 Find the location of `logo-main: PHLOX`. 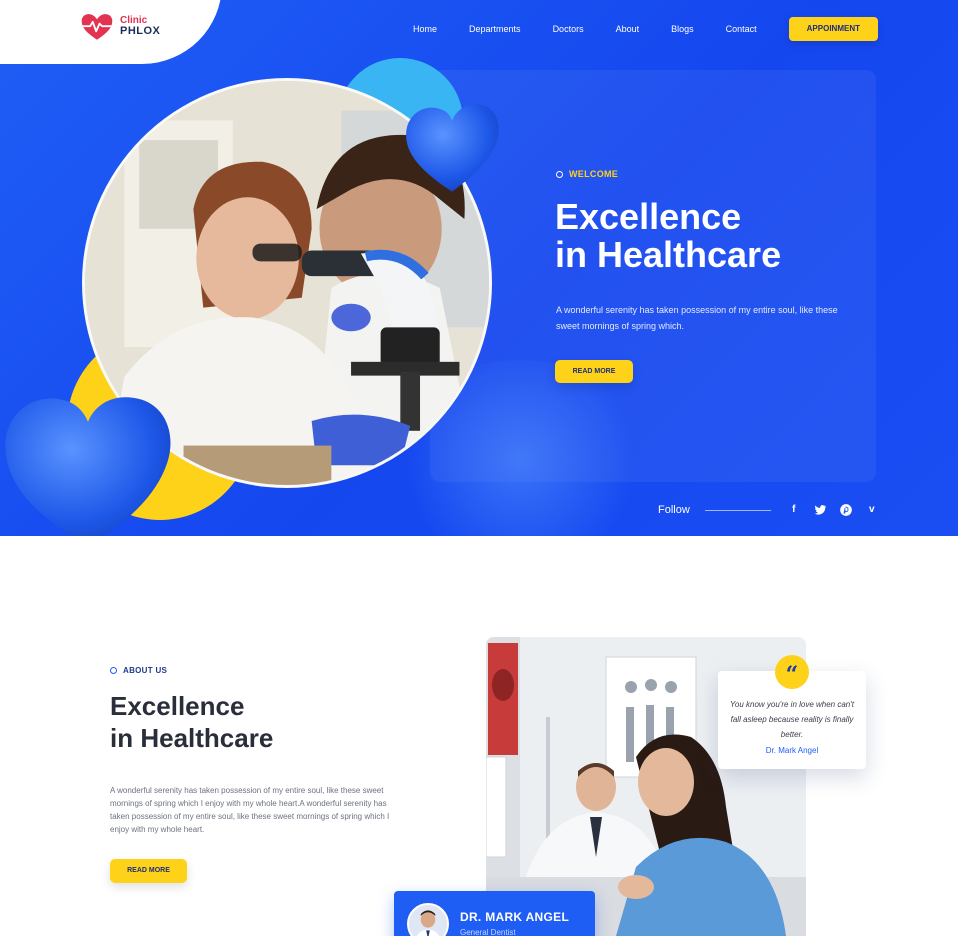

logo-main: PHLOX is located at coordinates (140, 31).